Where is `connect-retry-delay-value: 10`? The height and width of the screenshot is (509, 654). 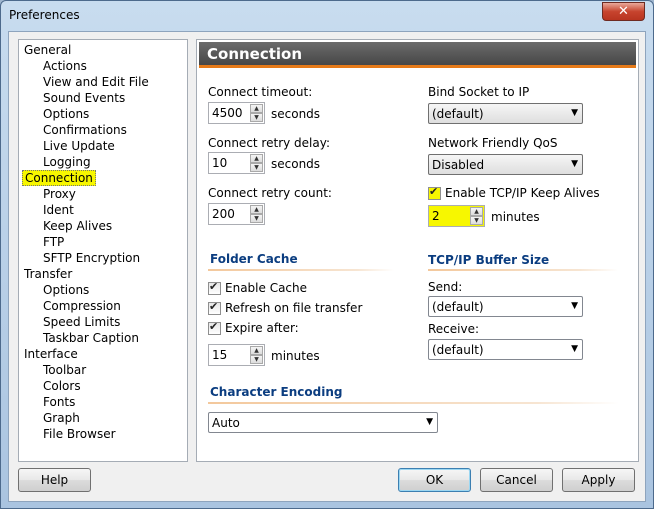 connect-retry-delay-value: 10 is located at coordinates (219, 163).